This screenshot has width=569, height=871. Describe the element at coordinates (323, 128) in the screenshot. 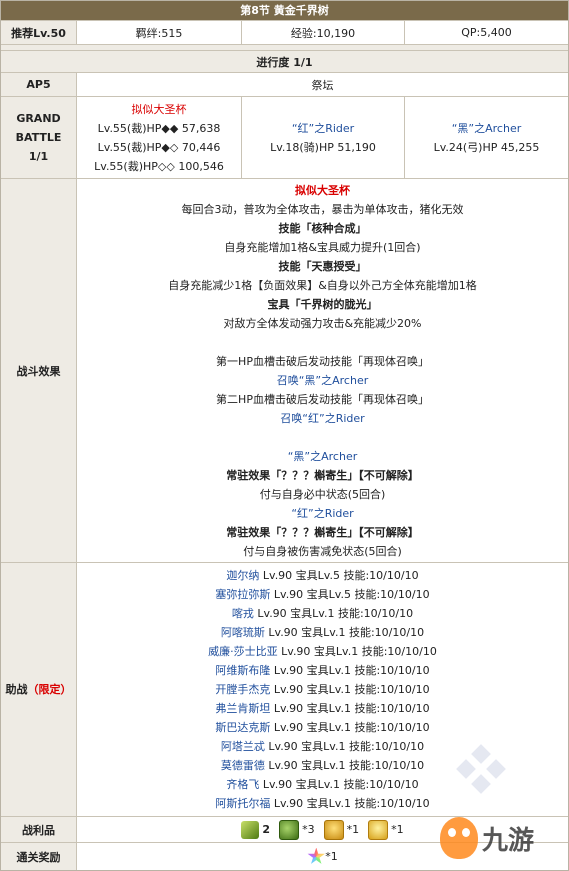

I see `enemy-rider-name: “红”之Rider` at that location.